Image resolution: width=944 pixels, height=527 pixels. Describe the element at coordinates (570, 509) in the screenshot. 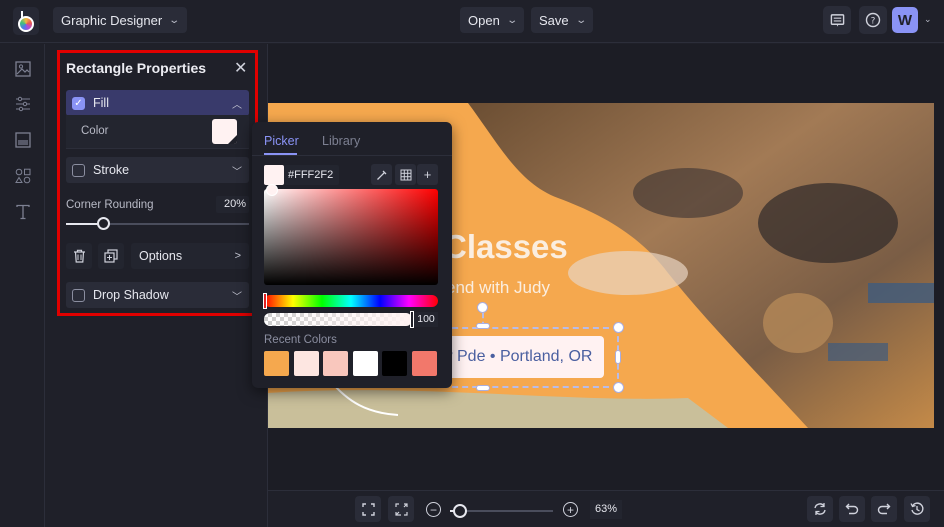

I see `zoom-in-icon: +` at that location.